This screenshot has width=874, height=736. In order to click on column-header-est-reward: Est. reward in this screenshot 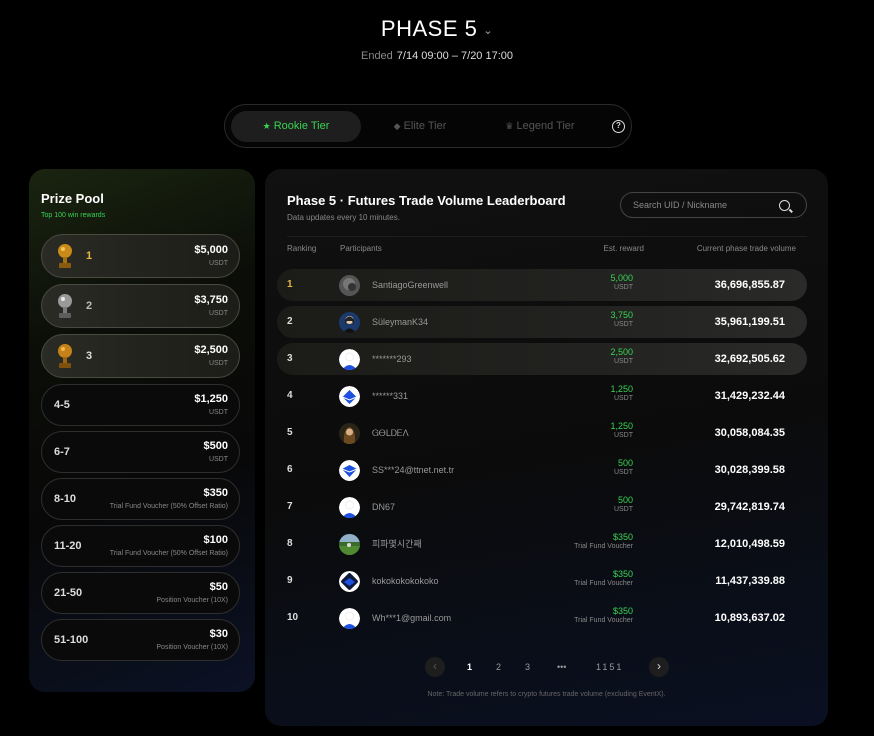, I will do `click(623, 248)`.